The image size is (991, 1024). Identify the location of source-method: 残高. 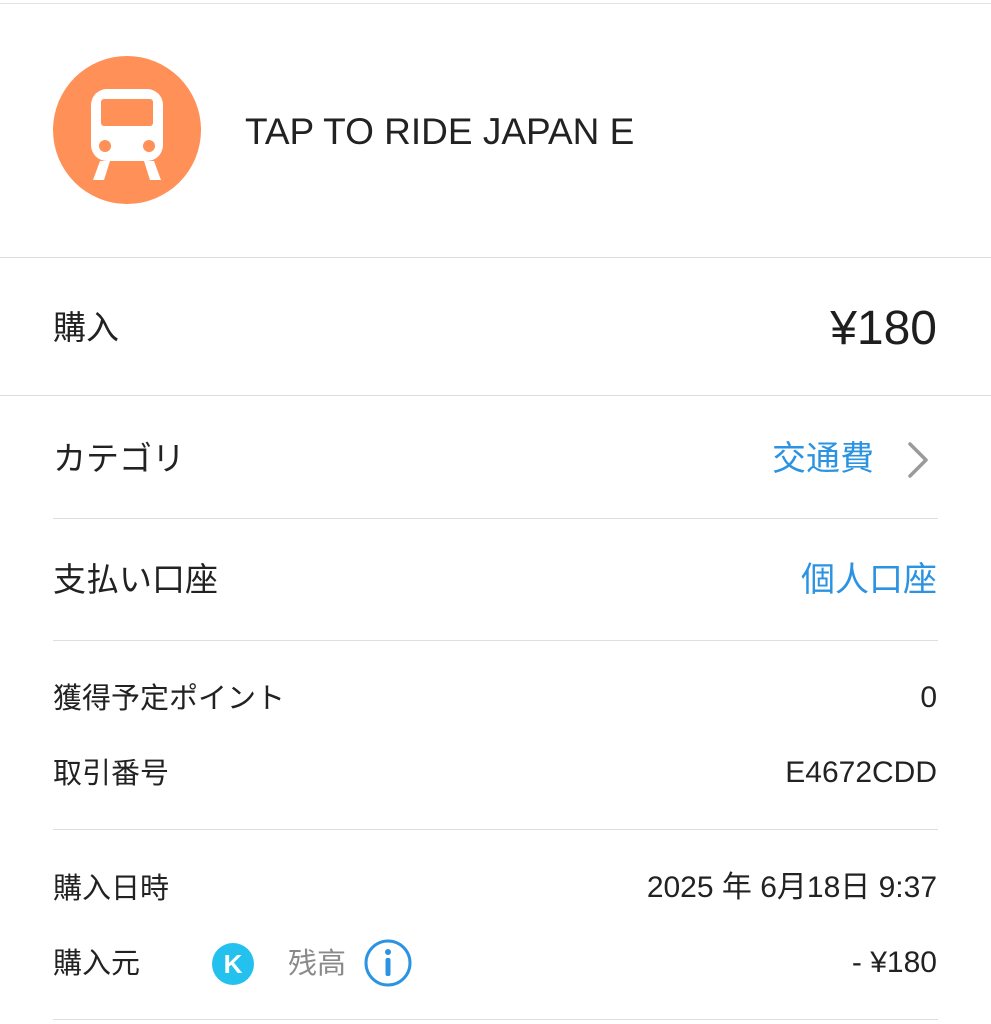
(317, 963).